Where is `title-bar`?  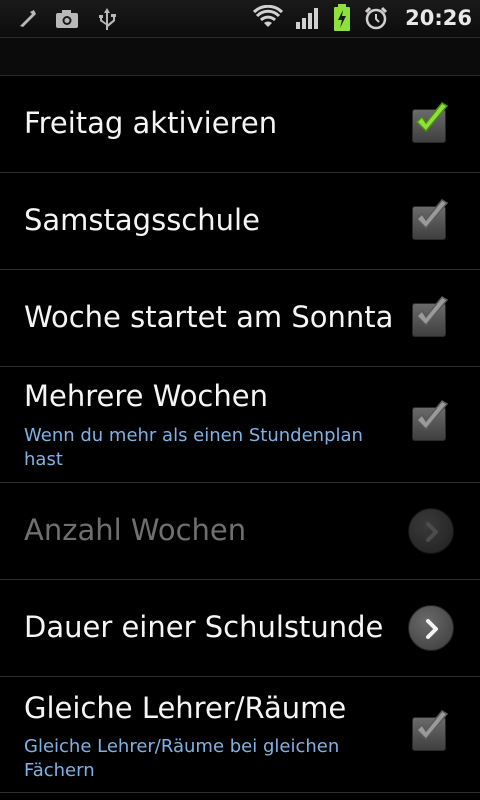
title-bar is located at coordinates (240, 57).